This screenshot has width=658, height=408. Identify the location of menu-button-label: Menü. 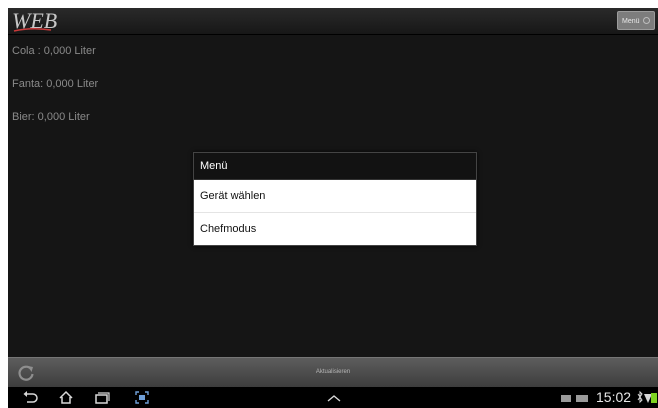
(631, 21).